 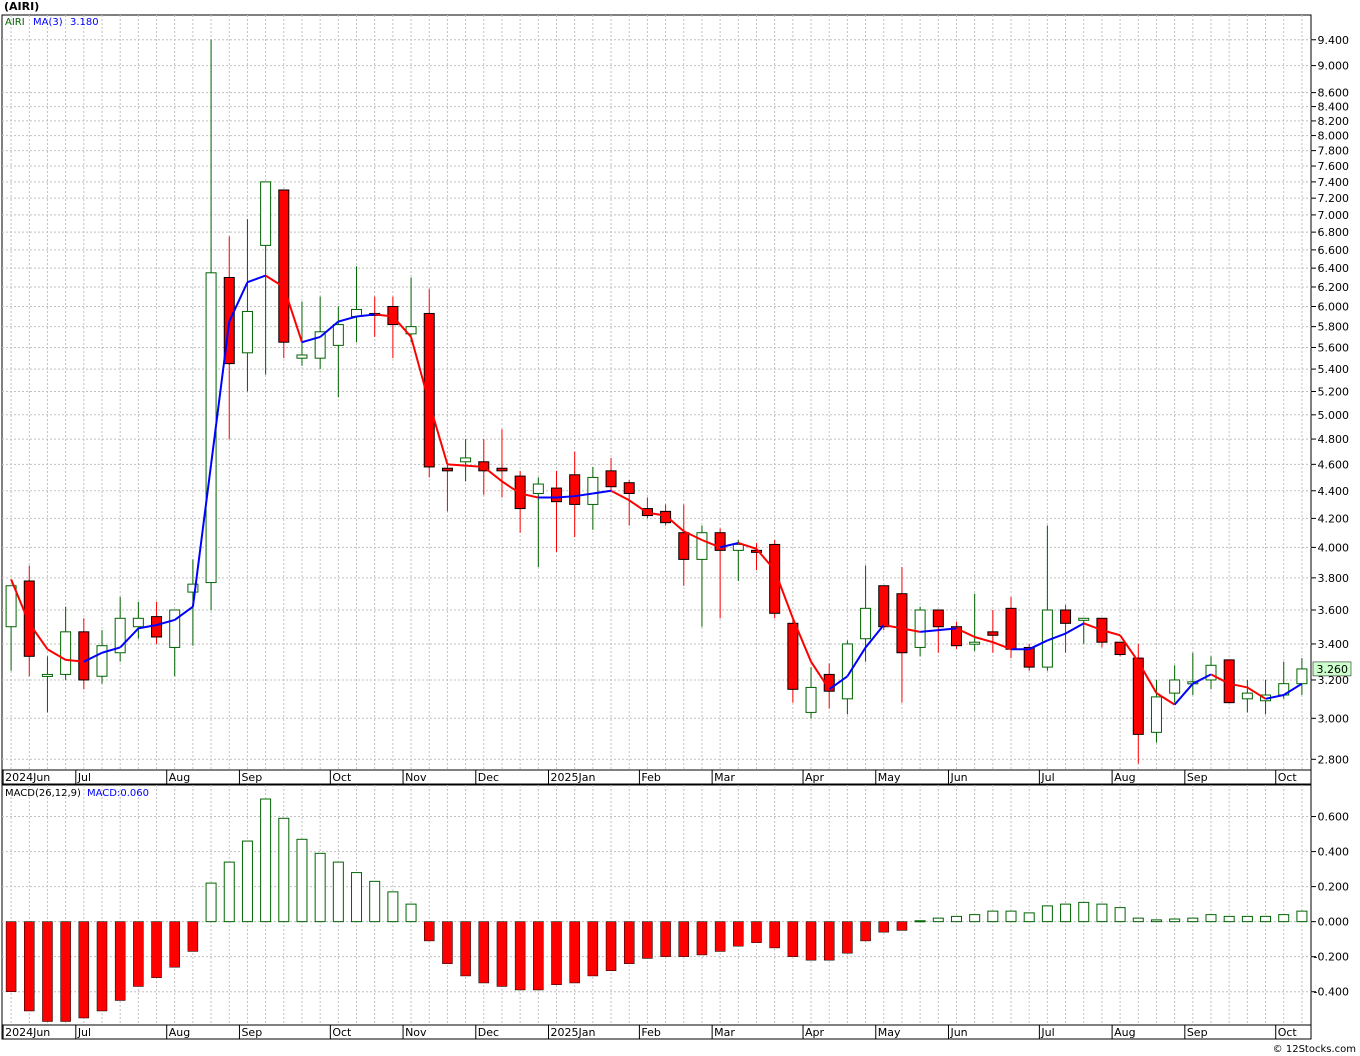 I want to click on x-tick-label: Sep, so click(x=1197, y=1032).